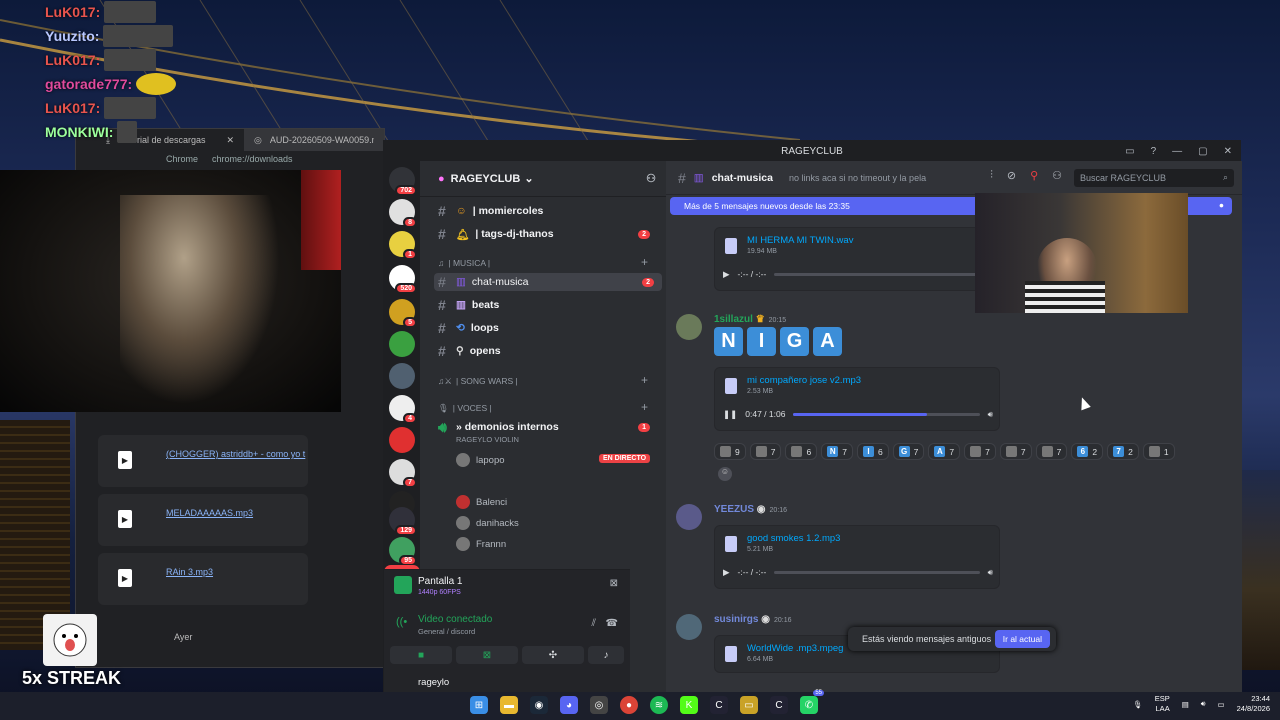 The width and height of the screenshot is (1280, 720). What do you see at coordinates (594, 623) in the screenshot?
I see `noise-suppression-icon: ⫽` at bounding box center [594, 623].